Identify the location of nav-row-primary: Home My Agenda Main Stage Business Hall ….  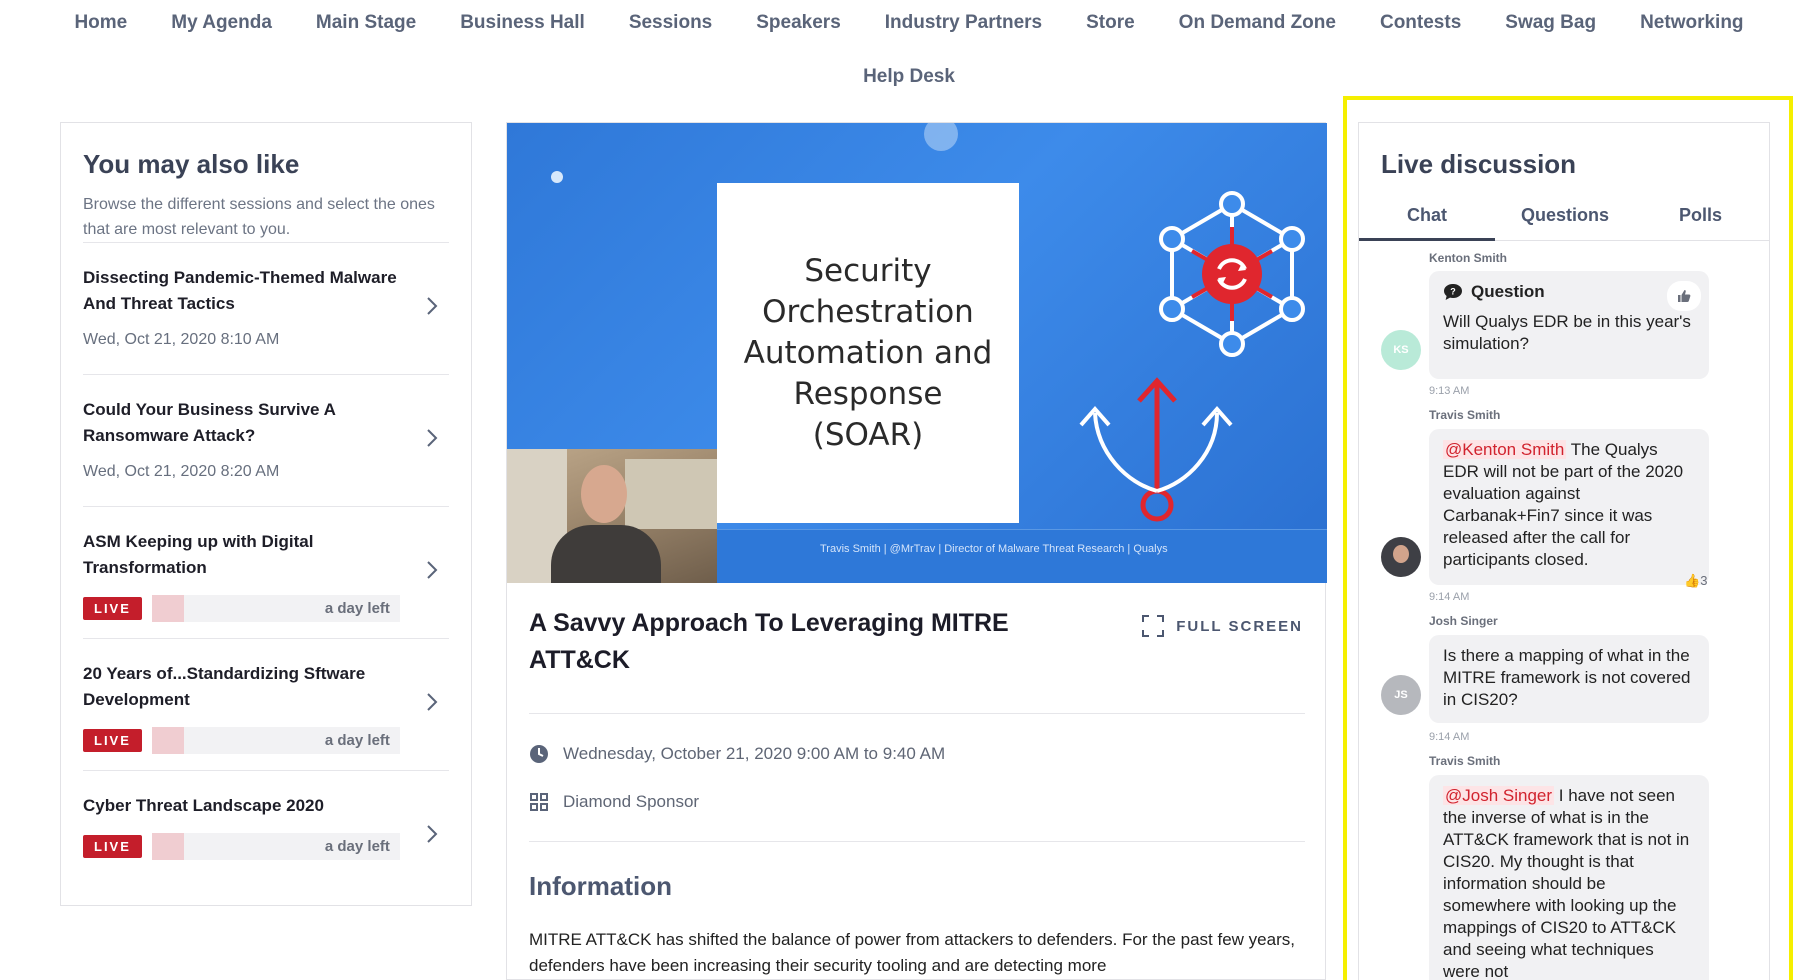
(909, 23).